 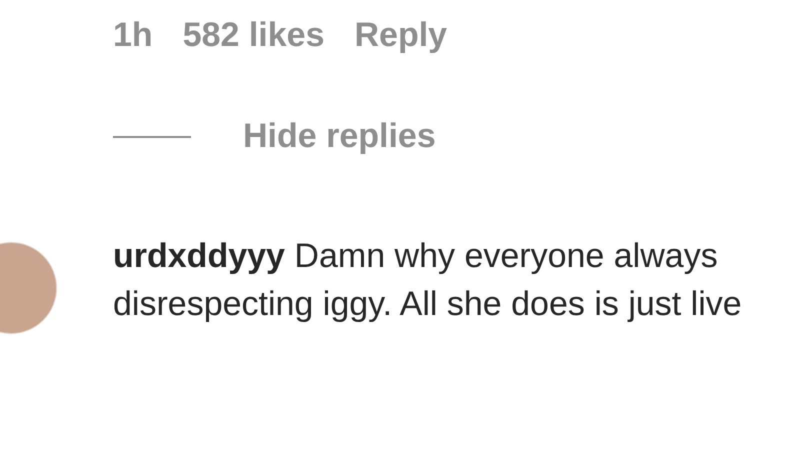 What do you see at coordinates (133, 35) in the screenshot?
I see `comment-time: 1h` at bounding box center [133, 35].